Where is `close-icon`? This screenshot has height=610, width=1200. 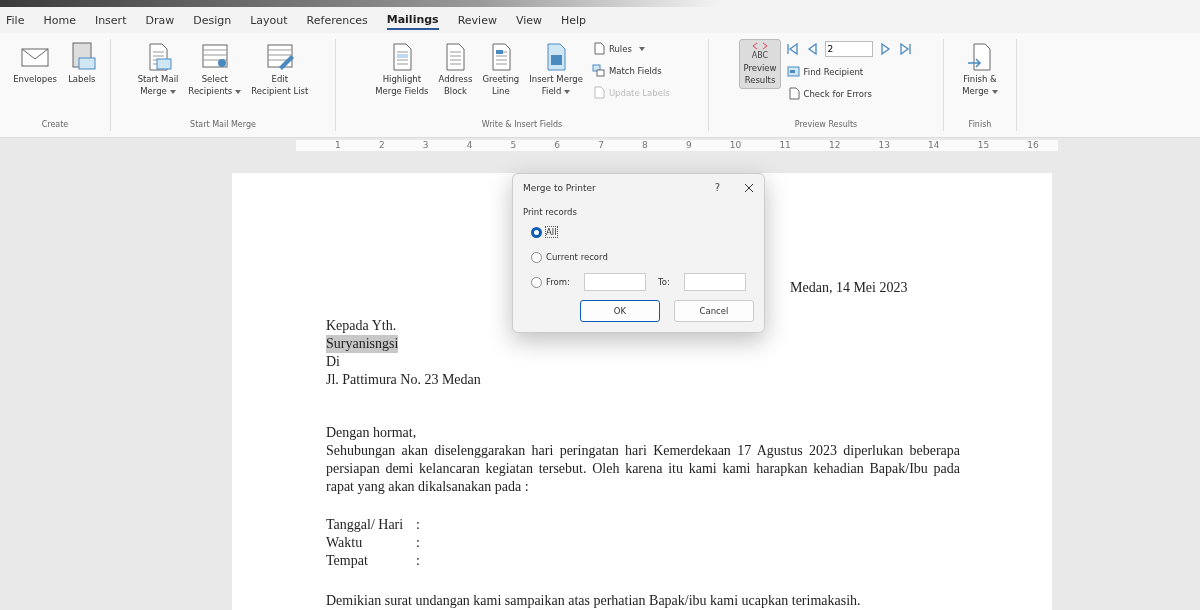 close-icon is located at coordinates (749, 187).